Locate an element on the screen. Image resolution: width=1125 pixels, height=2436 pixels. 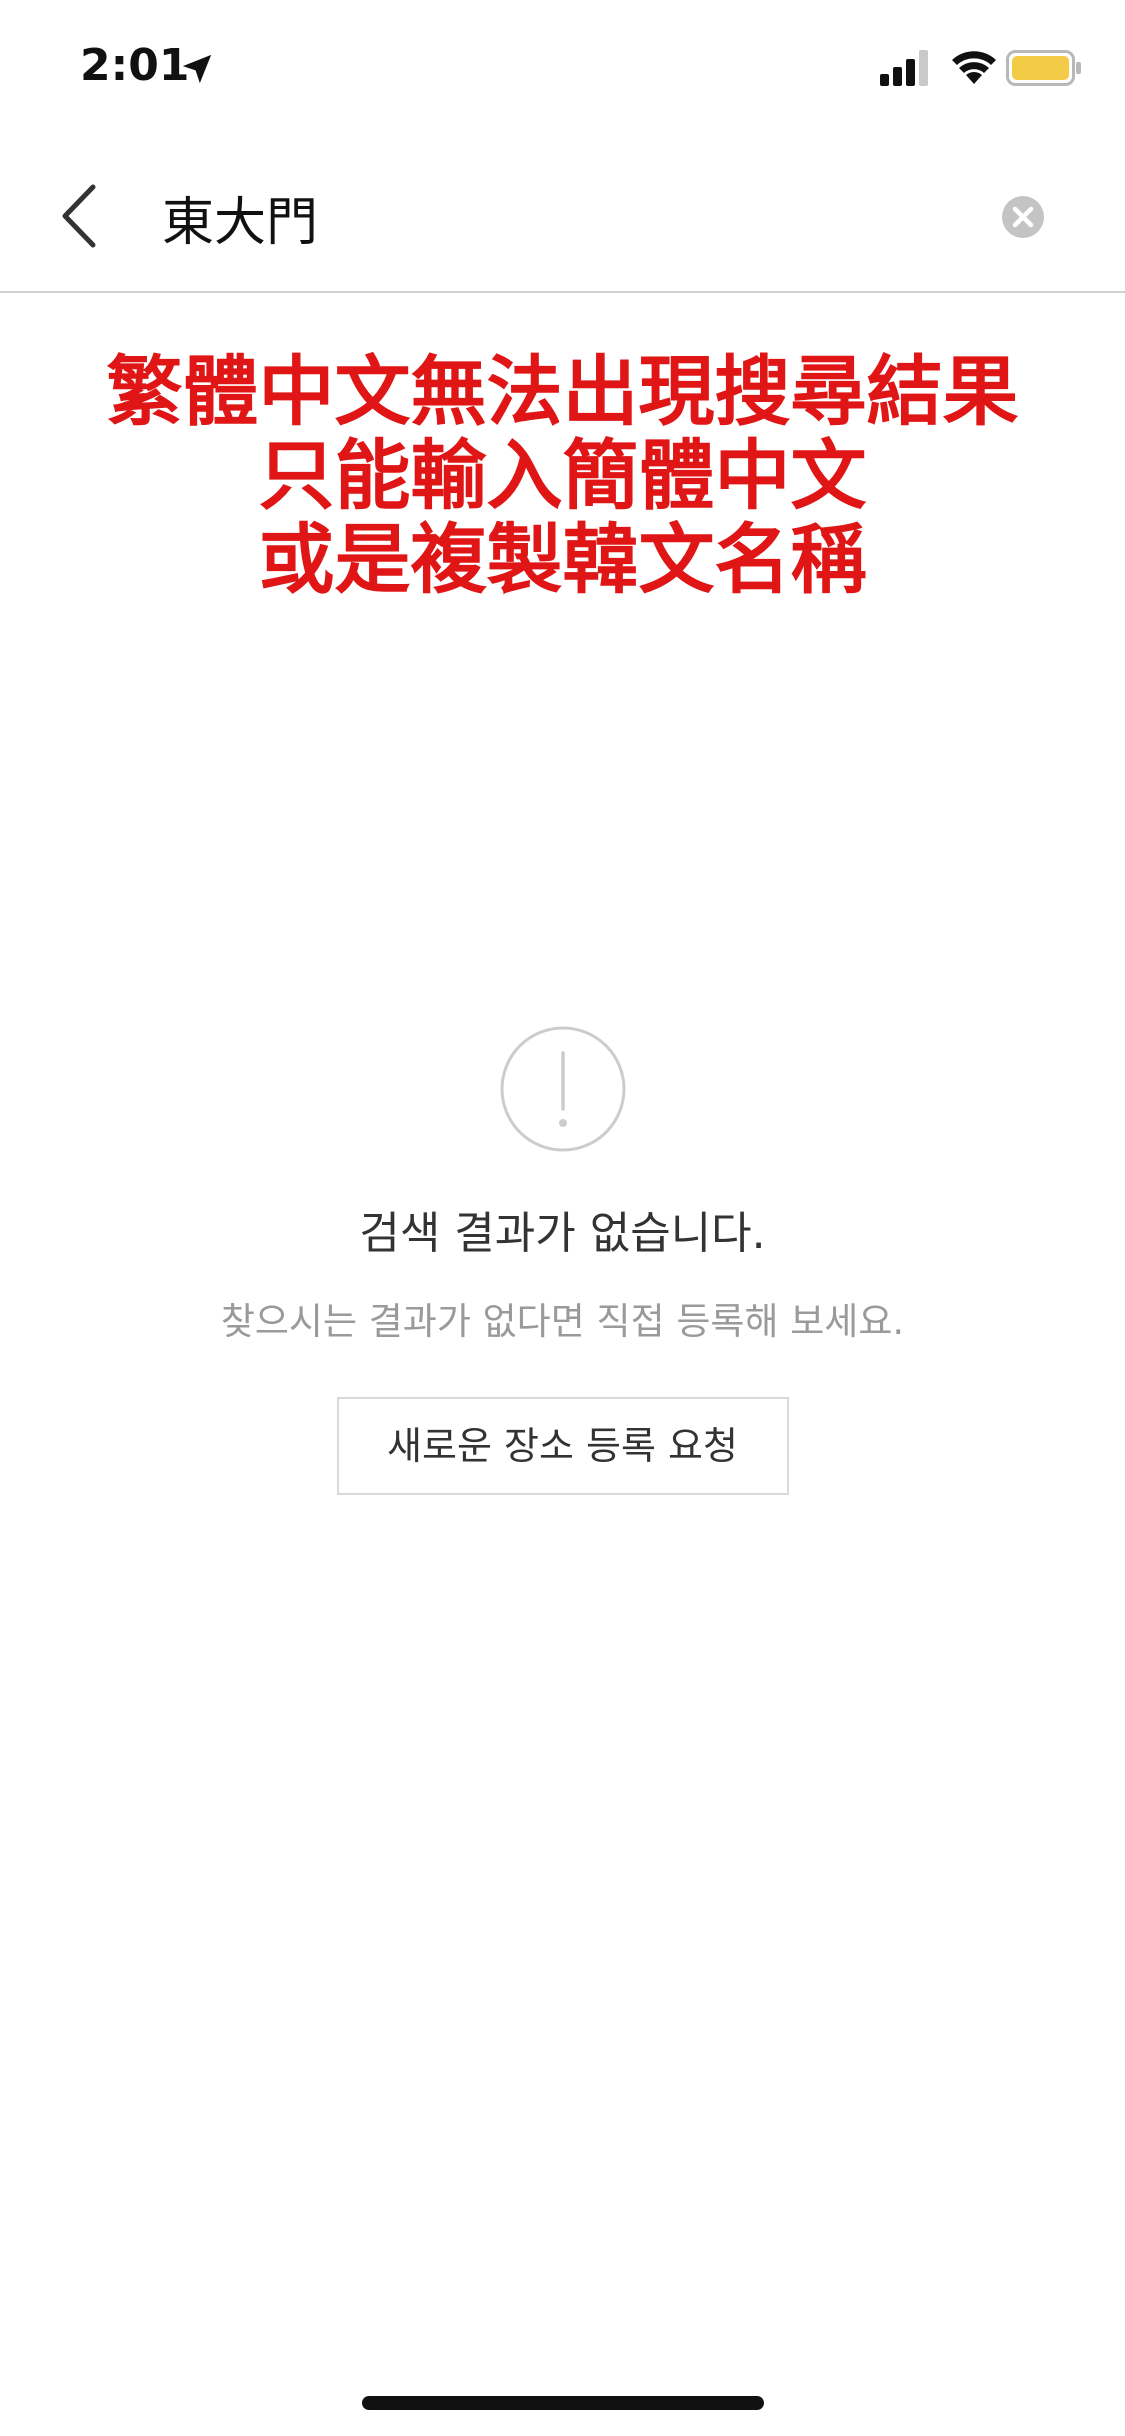
register-place-button: 새로운 장소 등록 요청 is located at coordinates (562, 1446).